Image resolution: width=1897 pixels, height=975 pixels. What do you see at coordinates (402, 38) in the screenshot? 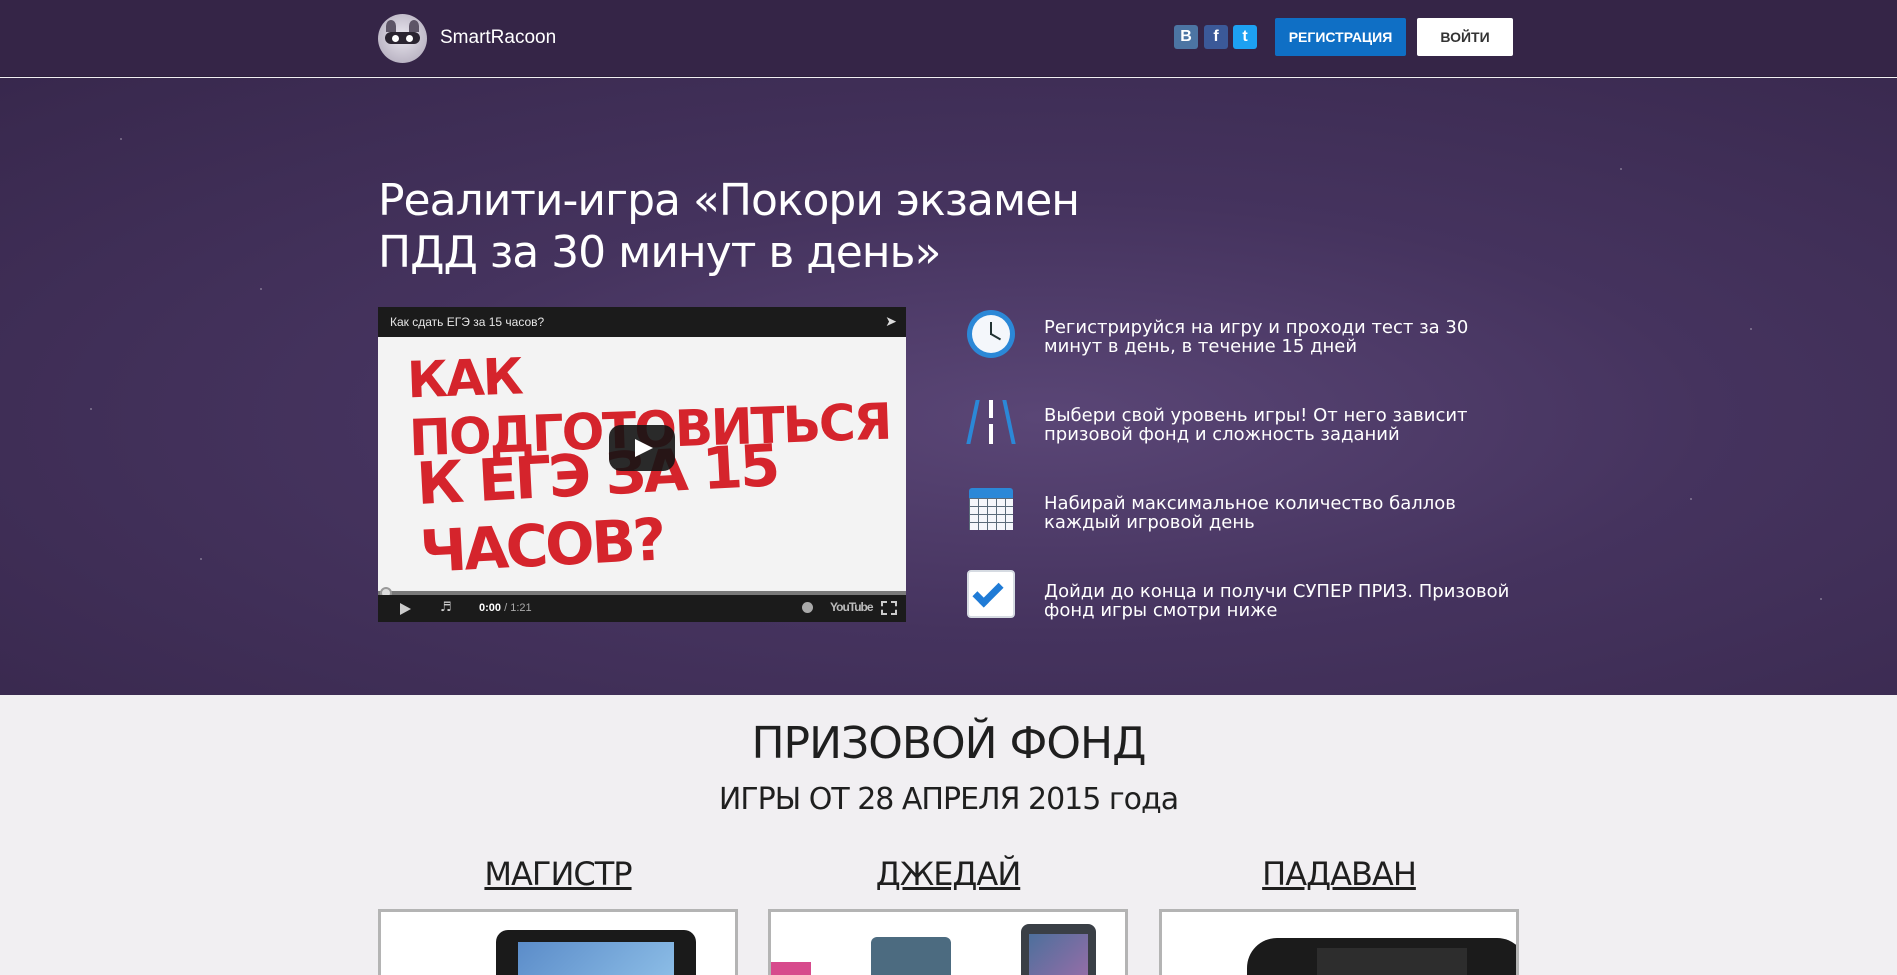
I see `raccoon-logo-icon` at bounding box center [402, 38].